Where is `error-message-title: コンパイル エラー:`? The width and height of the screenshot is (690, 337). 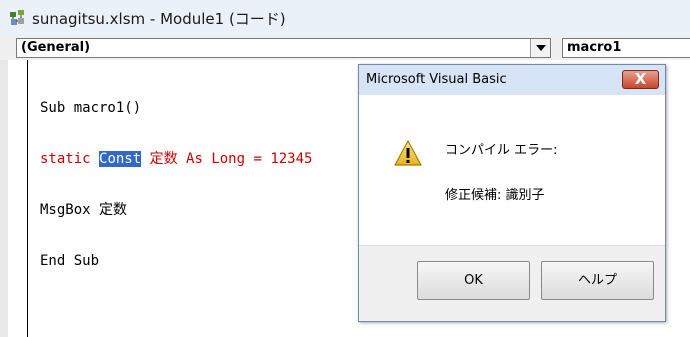 error-message-title: コンパイル エラー: is located at coordinates (501, 150).